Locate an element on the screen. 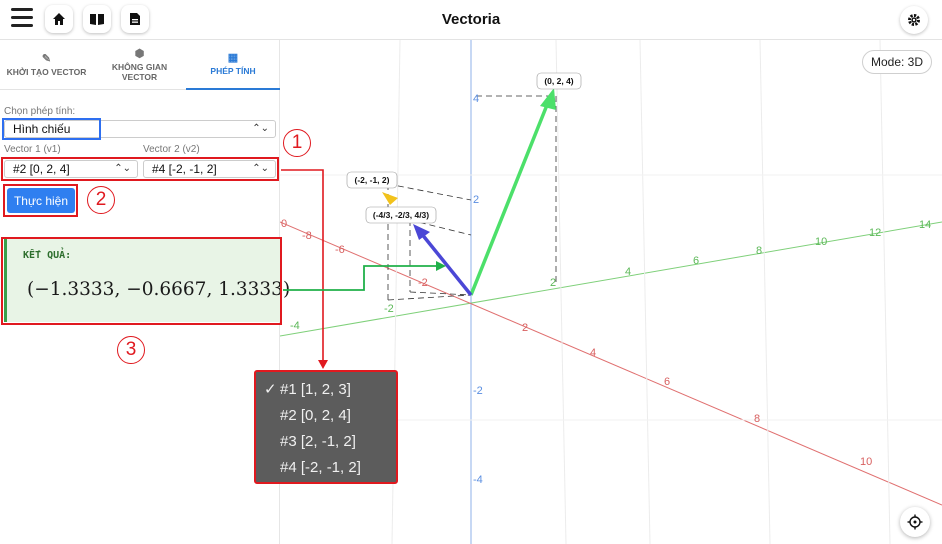  dropdown-option: ✓ #1 [1, 2, 3] is located at coordinates (326, 391).